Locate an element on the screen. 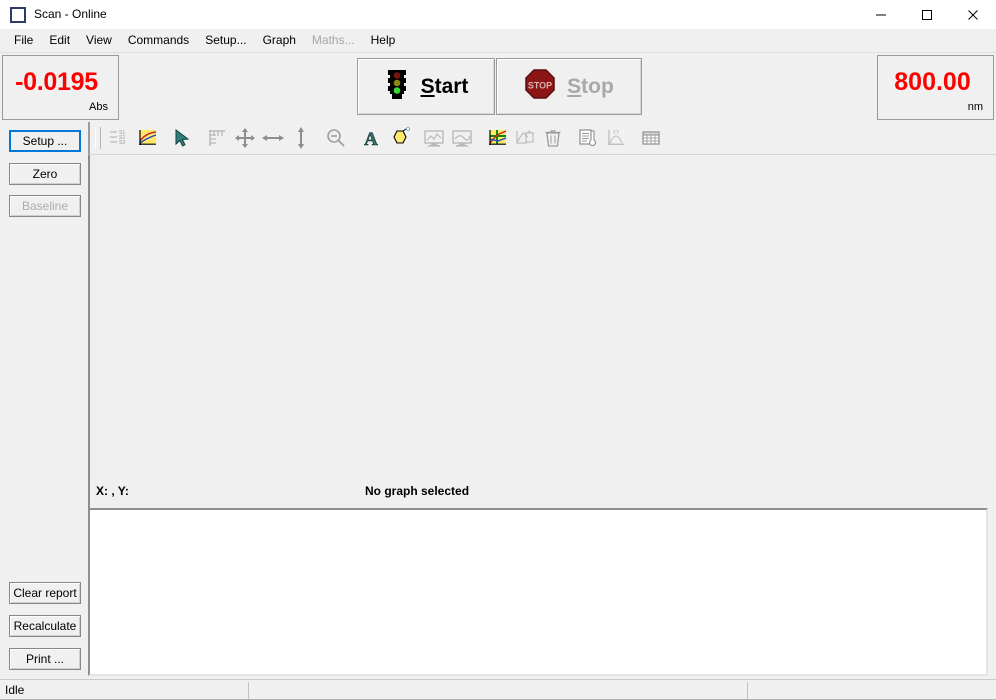 The image size is (996, 700). start-button: Start is located at coordinates (426, 86).